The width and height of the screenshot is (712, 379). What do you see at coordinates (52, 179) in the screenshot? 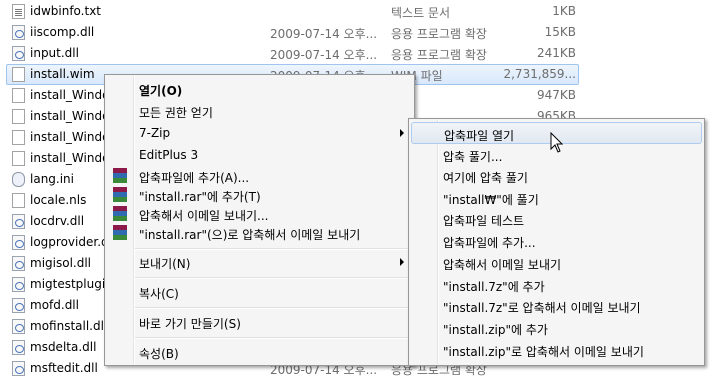
I see `file-name: lang.ini` at bounding box center [52, 179].